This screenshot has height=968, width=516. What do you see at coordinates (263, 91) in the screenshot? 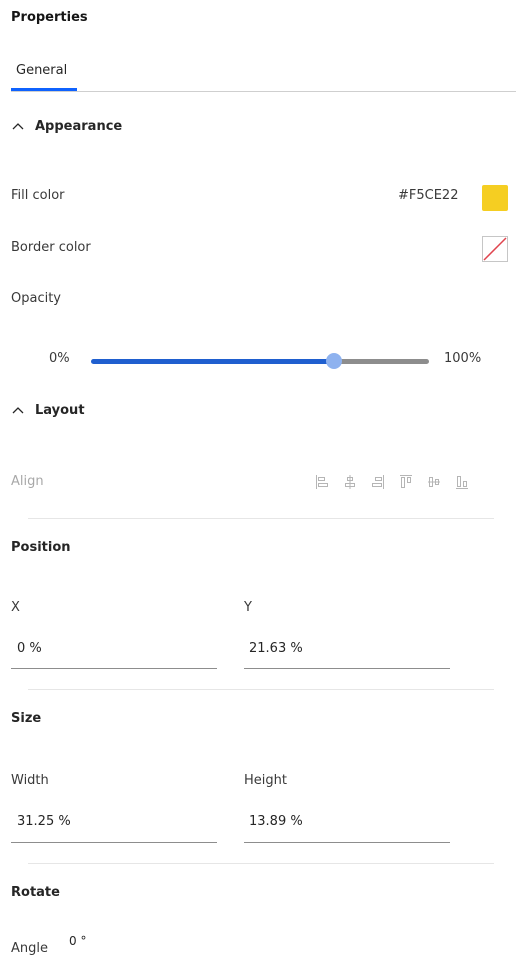
I see `tab-divider` at bounding box center [263, 91].